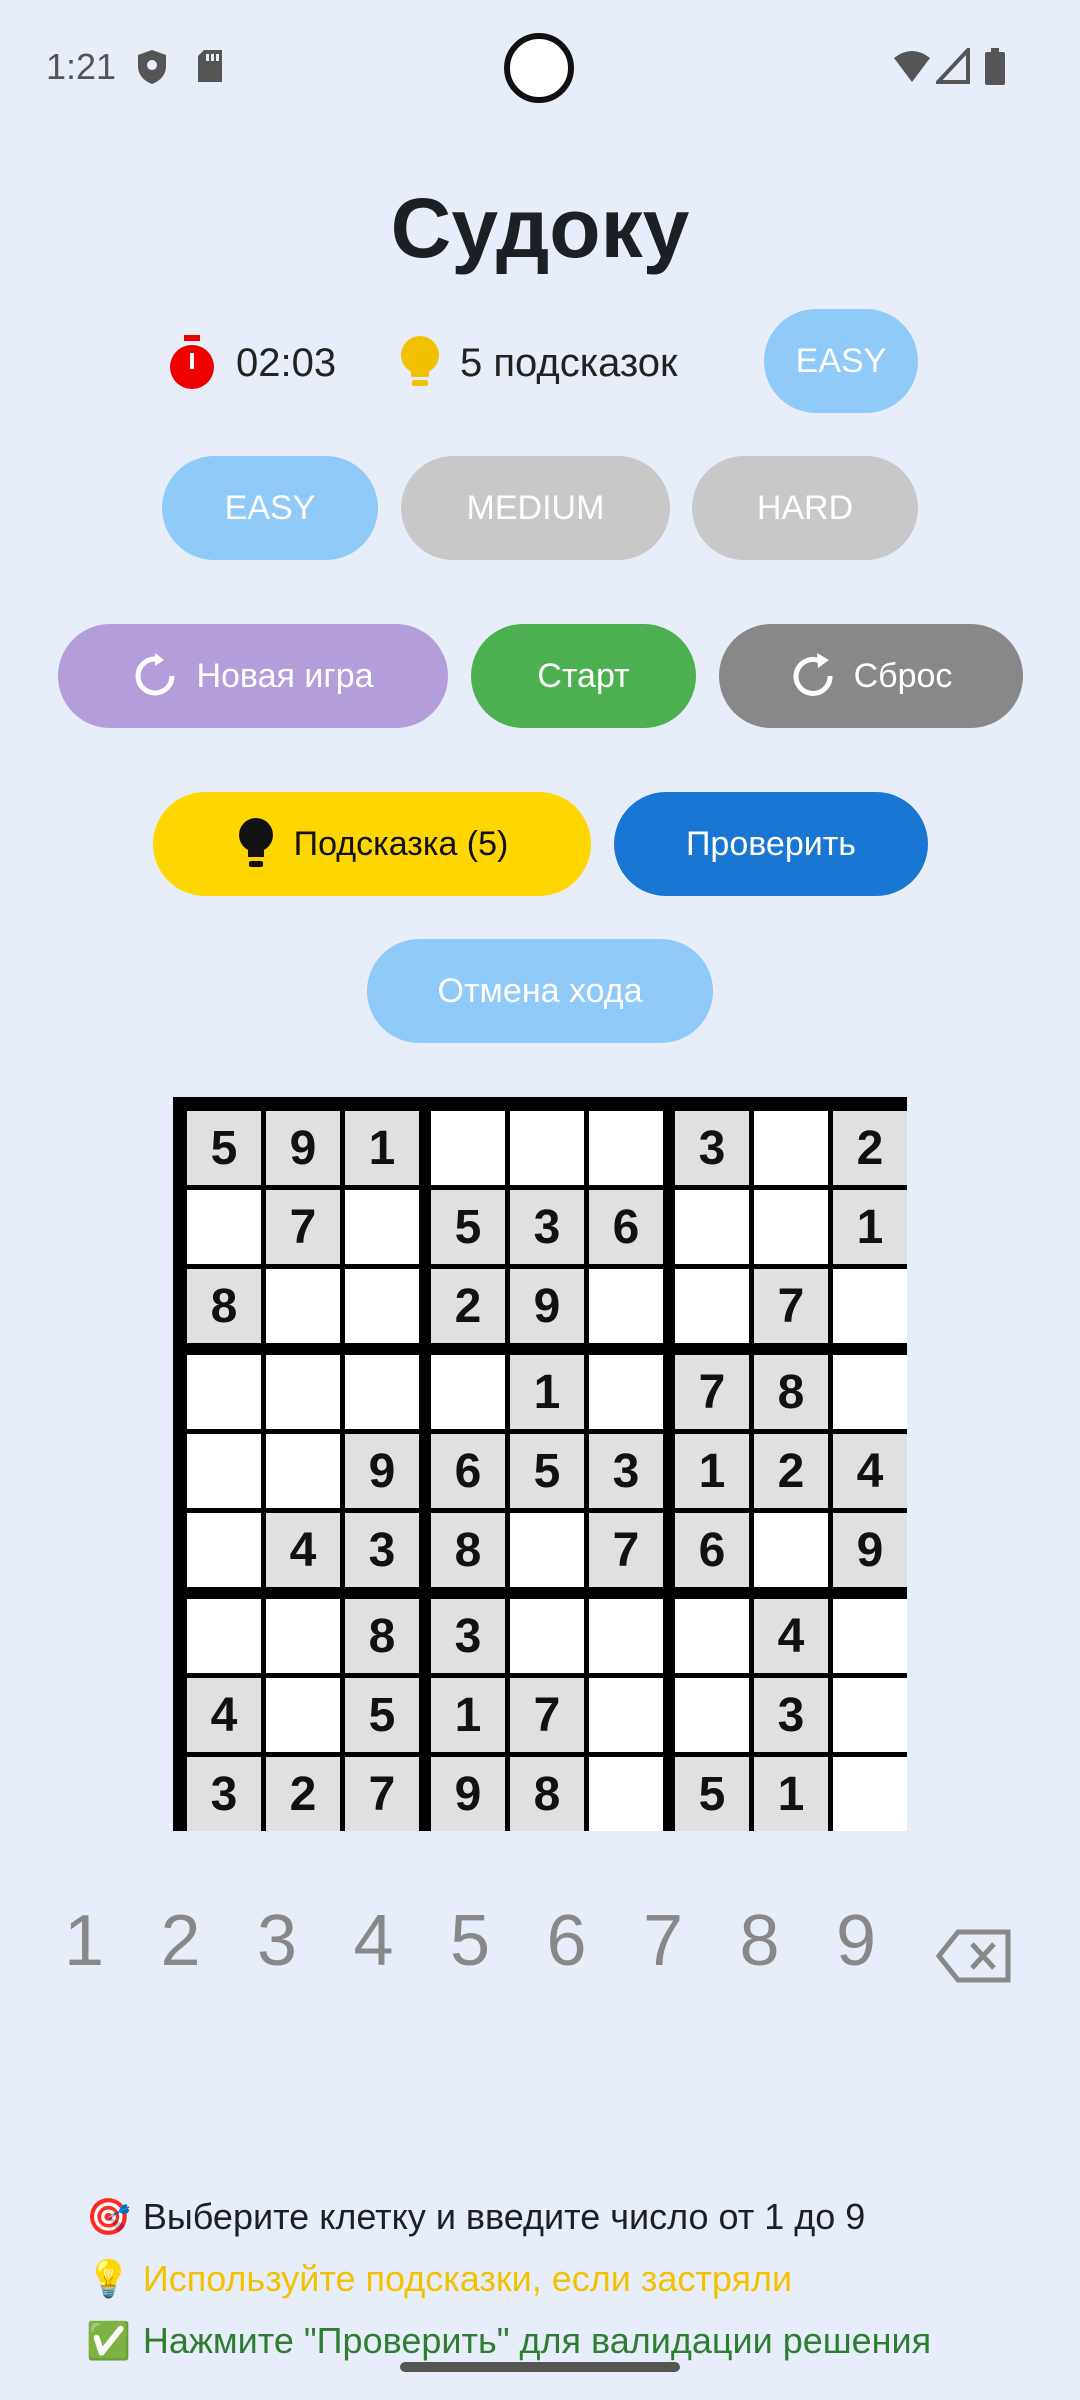 This screenshot has height=2400, width=1080. I want to click on new-game-button: Новая игра, so click(253, 676).